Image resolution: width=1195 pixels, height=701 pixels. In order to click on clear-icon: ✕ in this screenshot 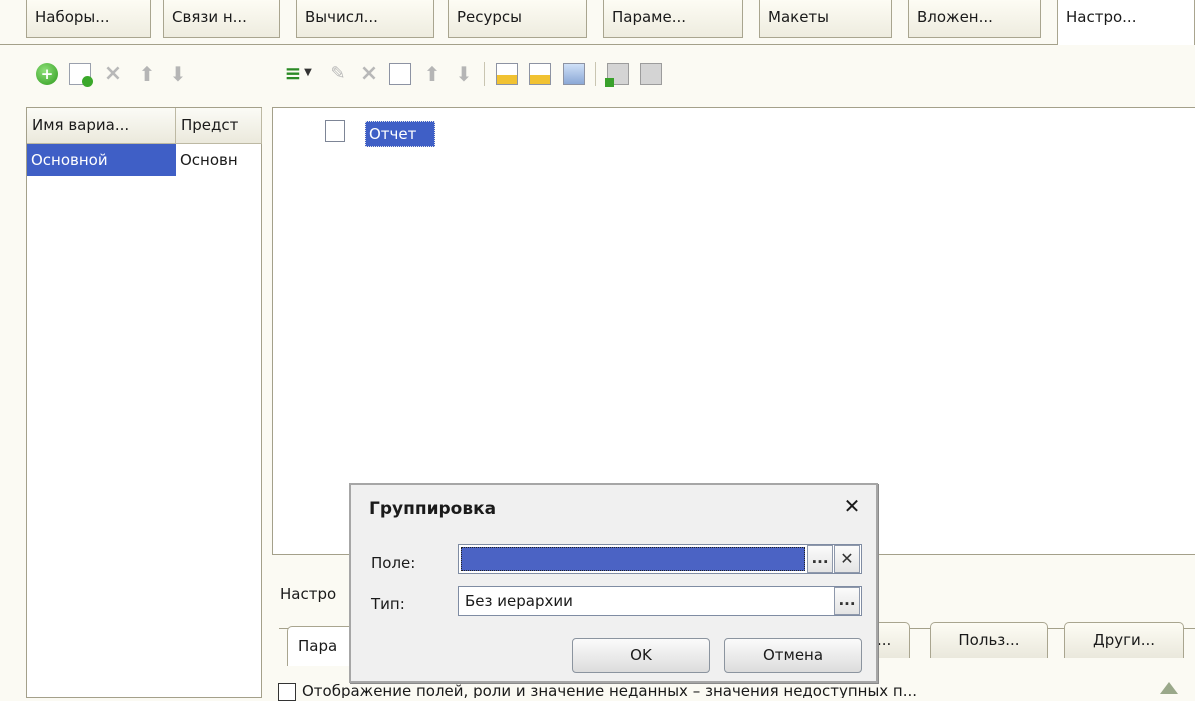, I will do `click(847, 559)`.